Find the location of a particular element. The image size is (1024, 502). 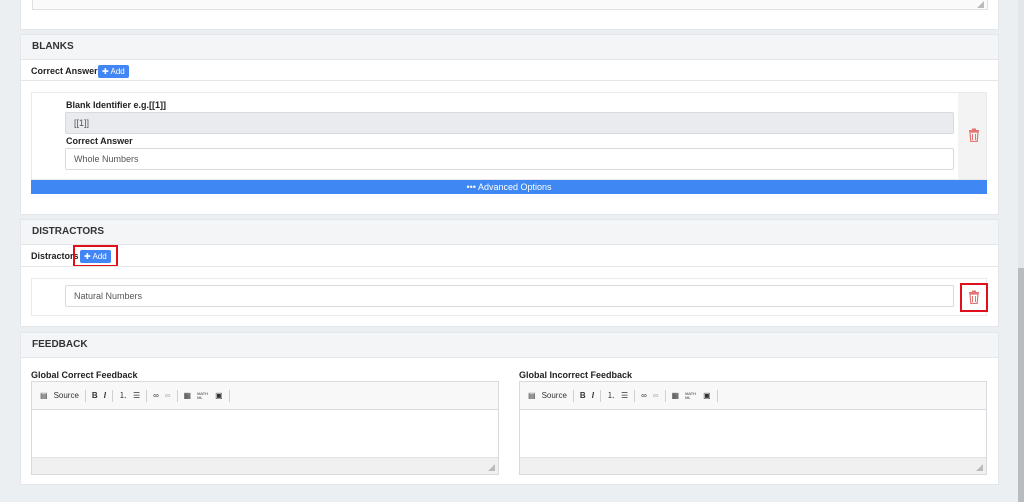

advanced-options-bar: ••• Advanced Options is located at coordinates (509, 187).